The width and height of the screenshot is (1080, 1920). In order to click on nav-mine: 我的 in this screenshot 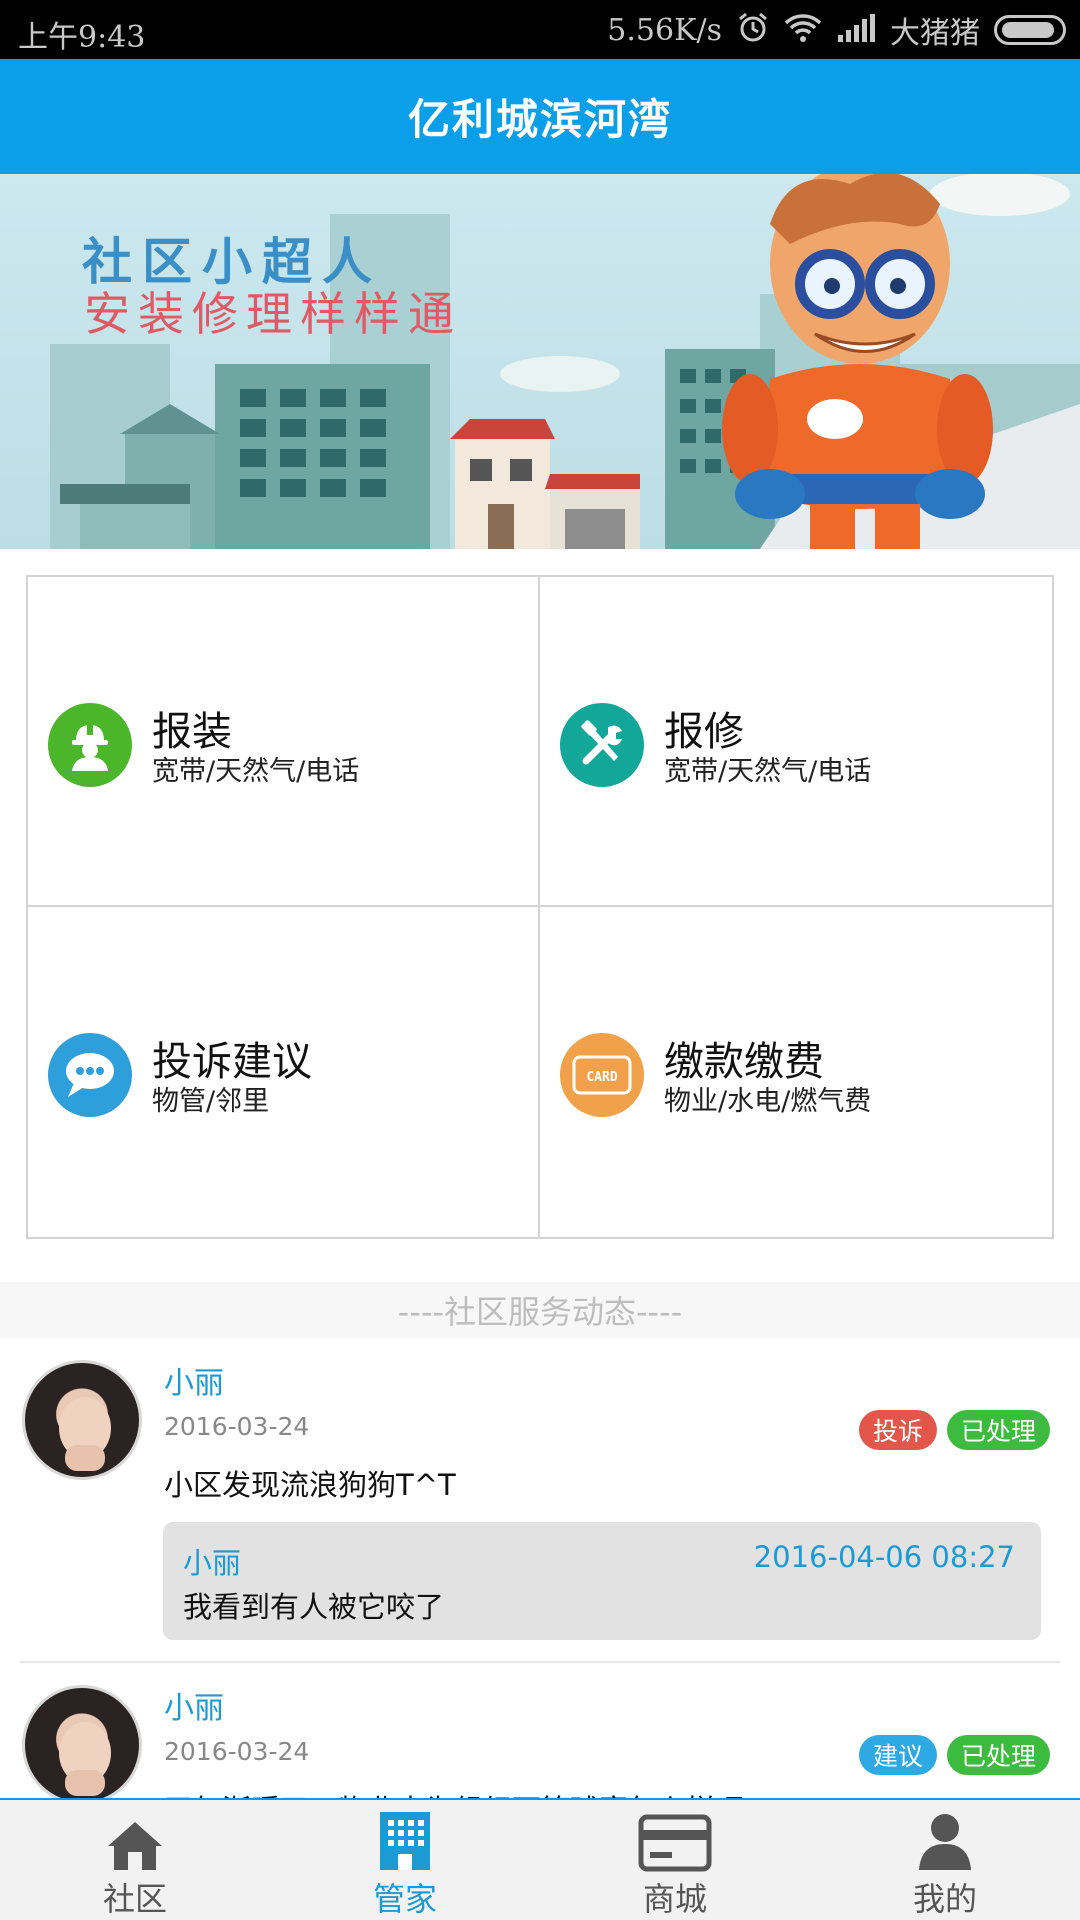, I will do `click(945, 1860)`.